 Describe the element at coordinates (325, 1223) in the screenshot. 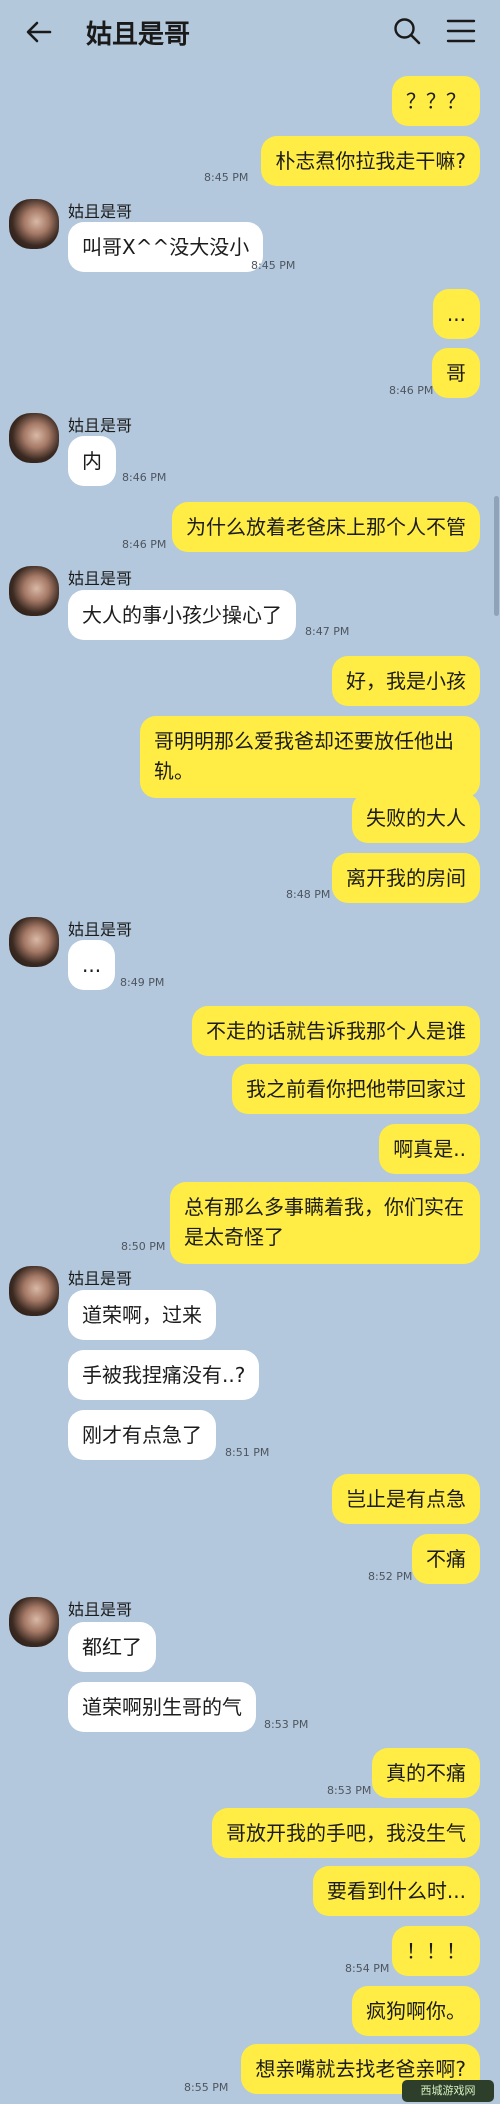

I see `message-bubble-sent: 总有那么多事瞒着我，你们实在是太奇怪了` at that location.